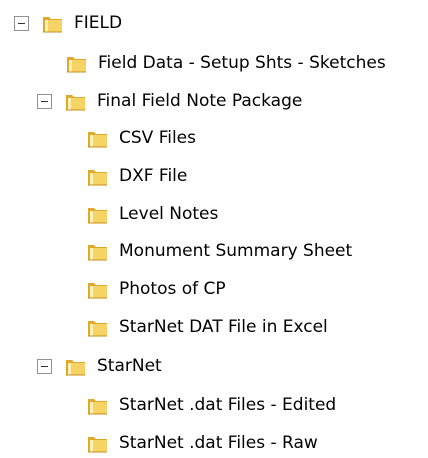 The width and height of the screenshot is (428, 458). I want to click on tree-node-csv-files: CSV Files, so click(141, 138).